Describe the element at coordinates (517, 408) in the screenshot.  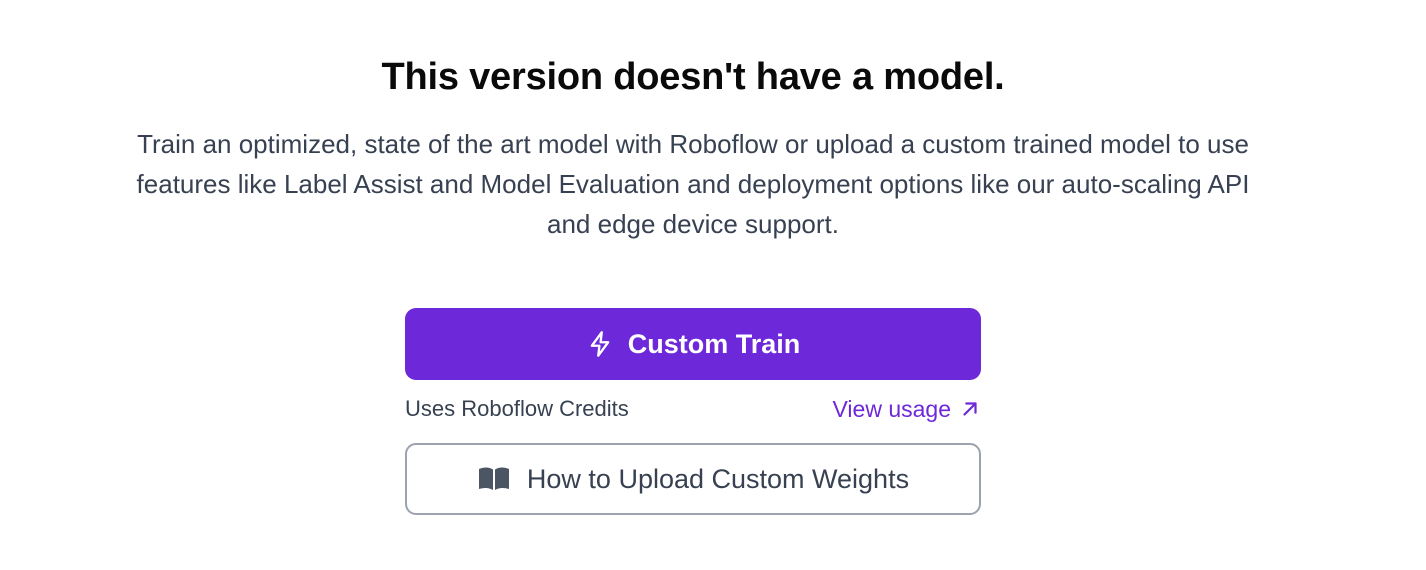
I see `credits-note: Uses Roboflow Credits` at that location.